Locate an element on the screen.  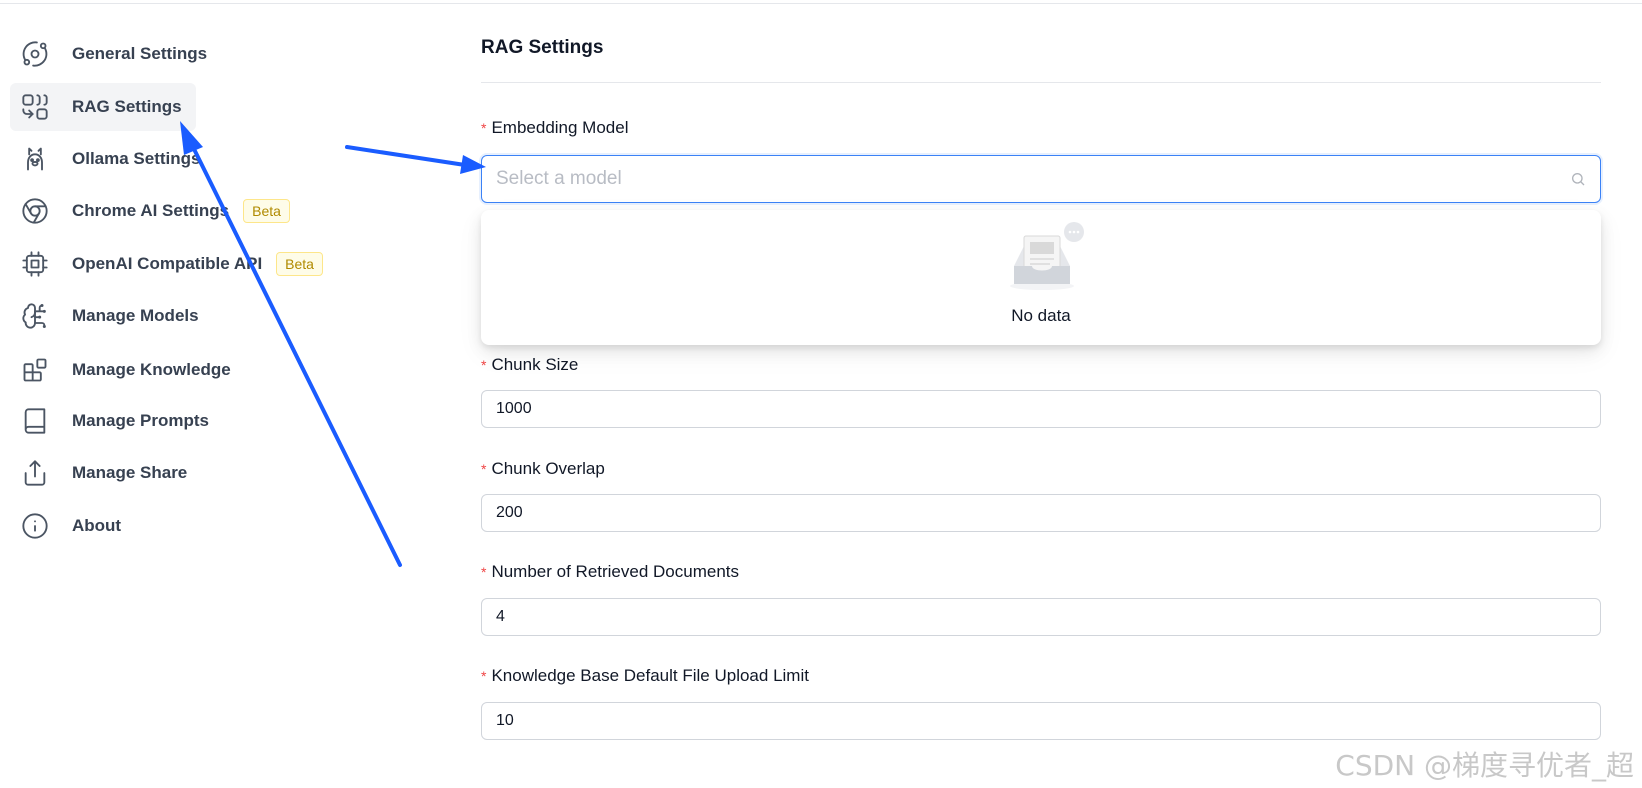
empty-state-text: No data is located at coordinates (1041, 315).